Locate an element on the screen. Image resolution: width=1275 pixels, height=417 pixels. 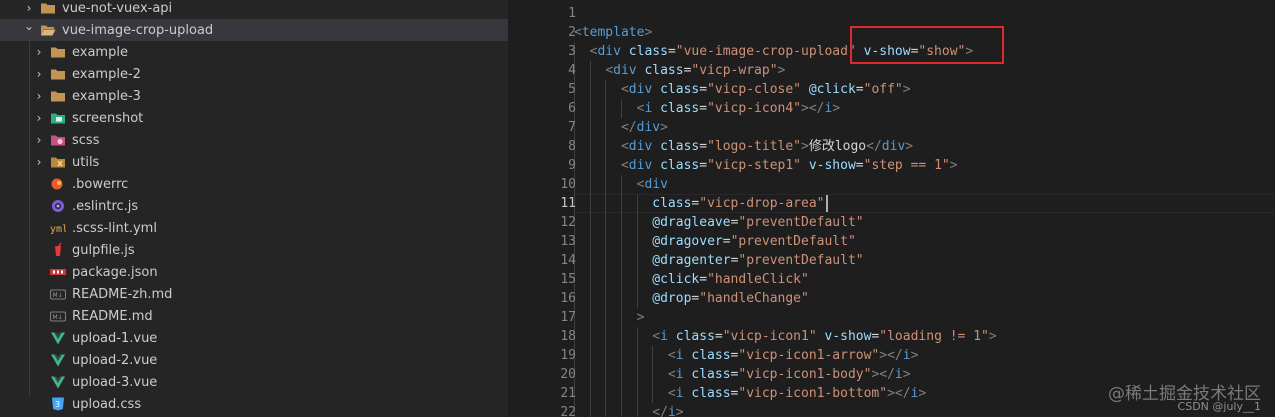
tree-file-item: gulpfile.js is located at coordinates (254, 250).